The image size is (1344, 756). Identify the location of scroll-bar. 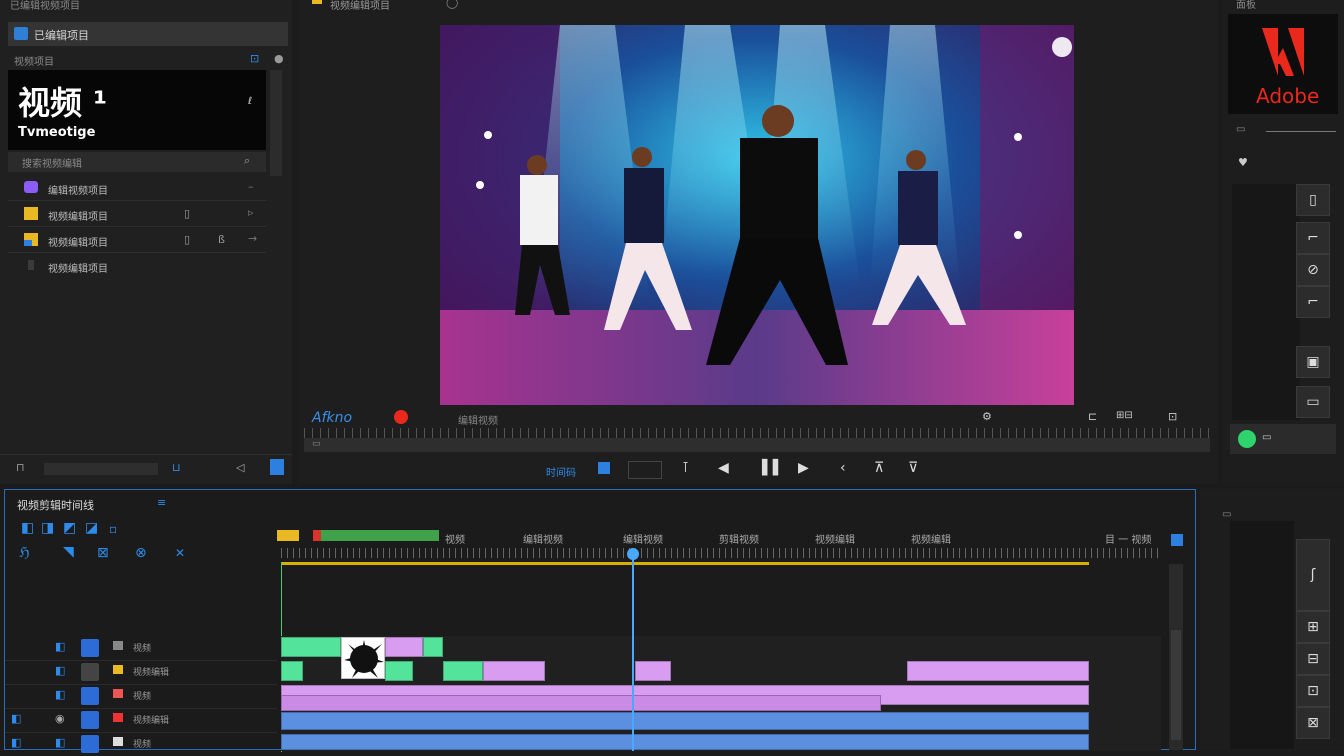
(276, 123).